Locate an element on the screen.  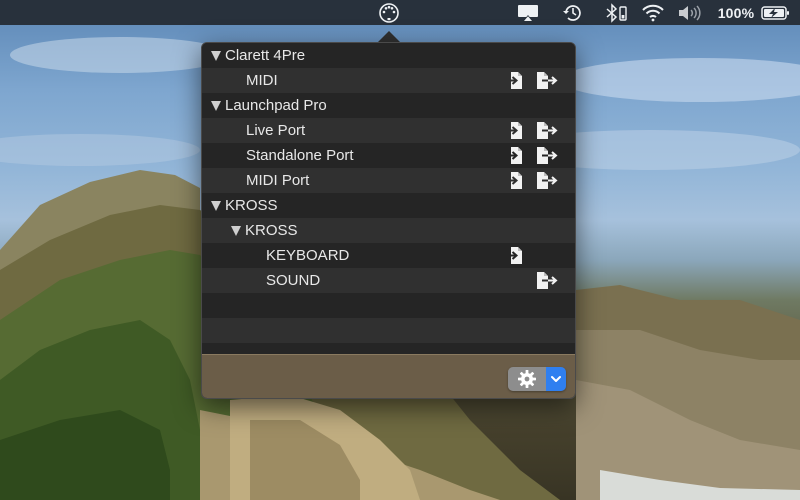
entity-row: KROSS is located at coordinates (388, 230).